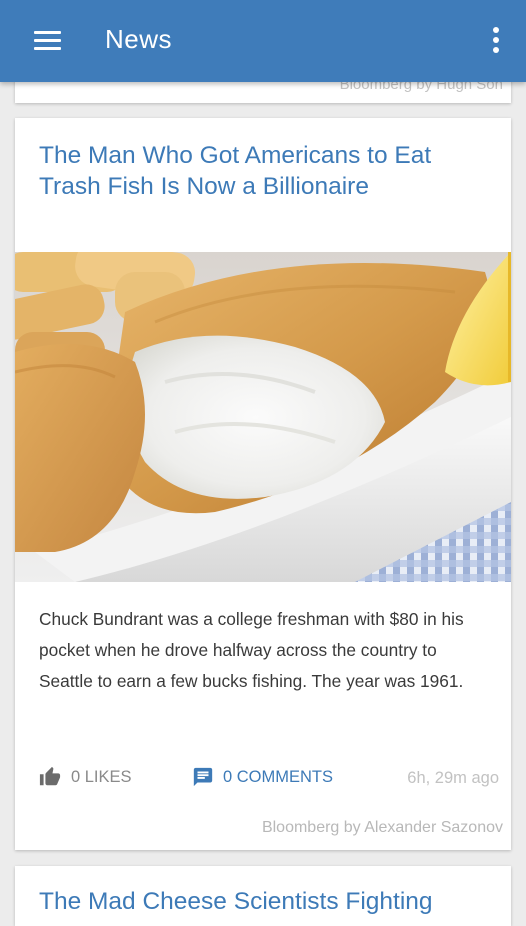 This screenshot has width=526, height=926. I want to click on app-bar: News, so click(263, 41).